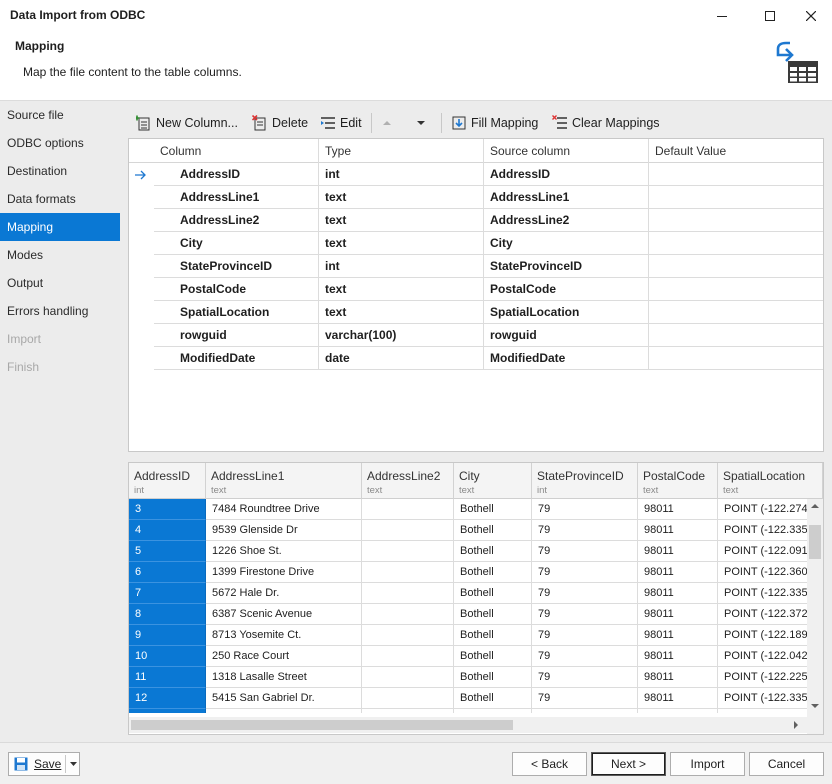 This screenshot has width=832, height=784. What do you see at coordinates (284, 698) in the screenshot?
I see `preview-cell: 5415 San Gabriel Dr.` at bounding box center [284, 698].